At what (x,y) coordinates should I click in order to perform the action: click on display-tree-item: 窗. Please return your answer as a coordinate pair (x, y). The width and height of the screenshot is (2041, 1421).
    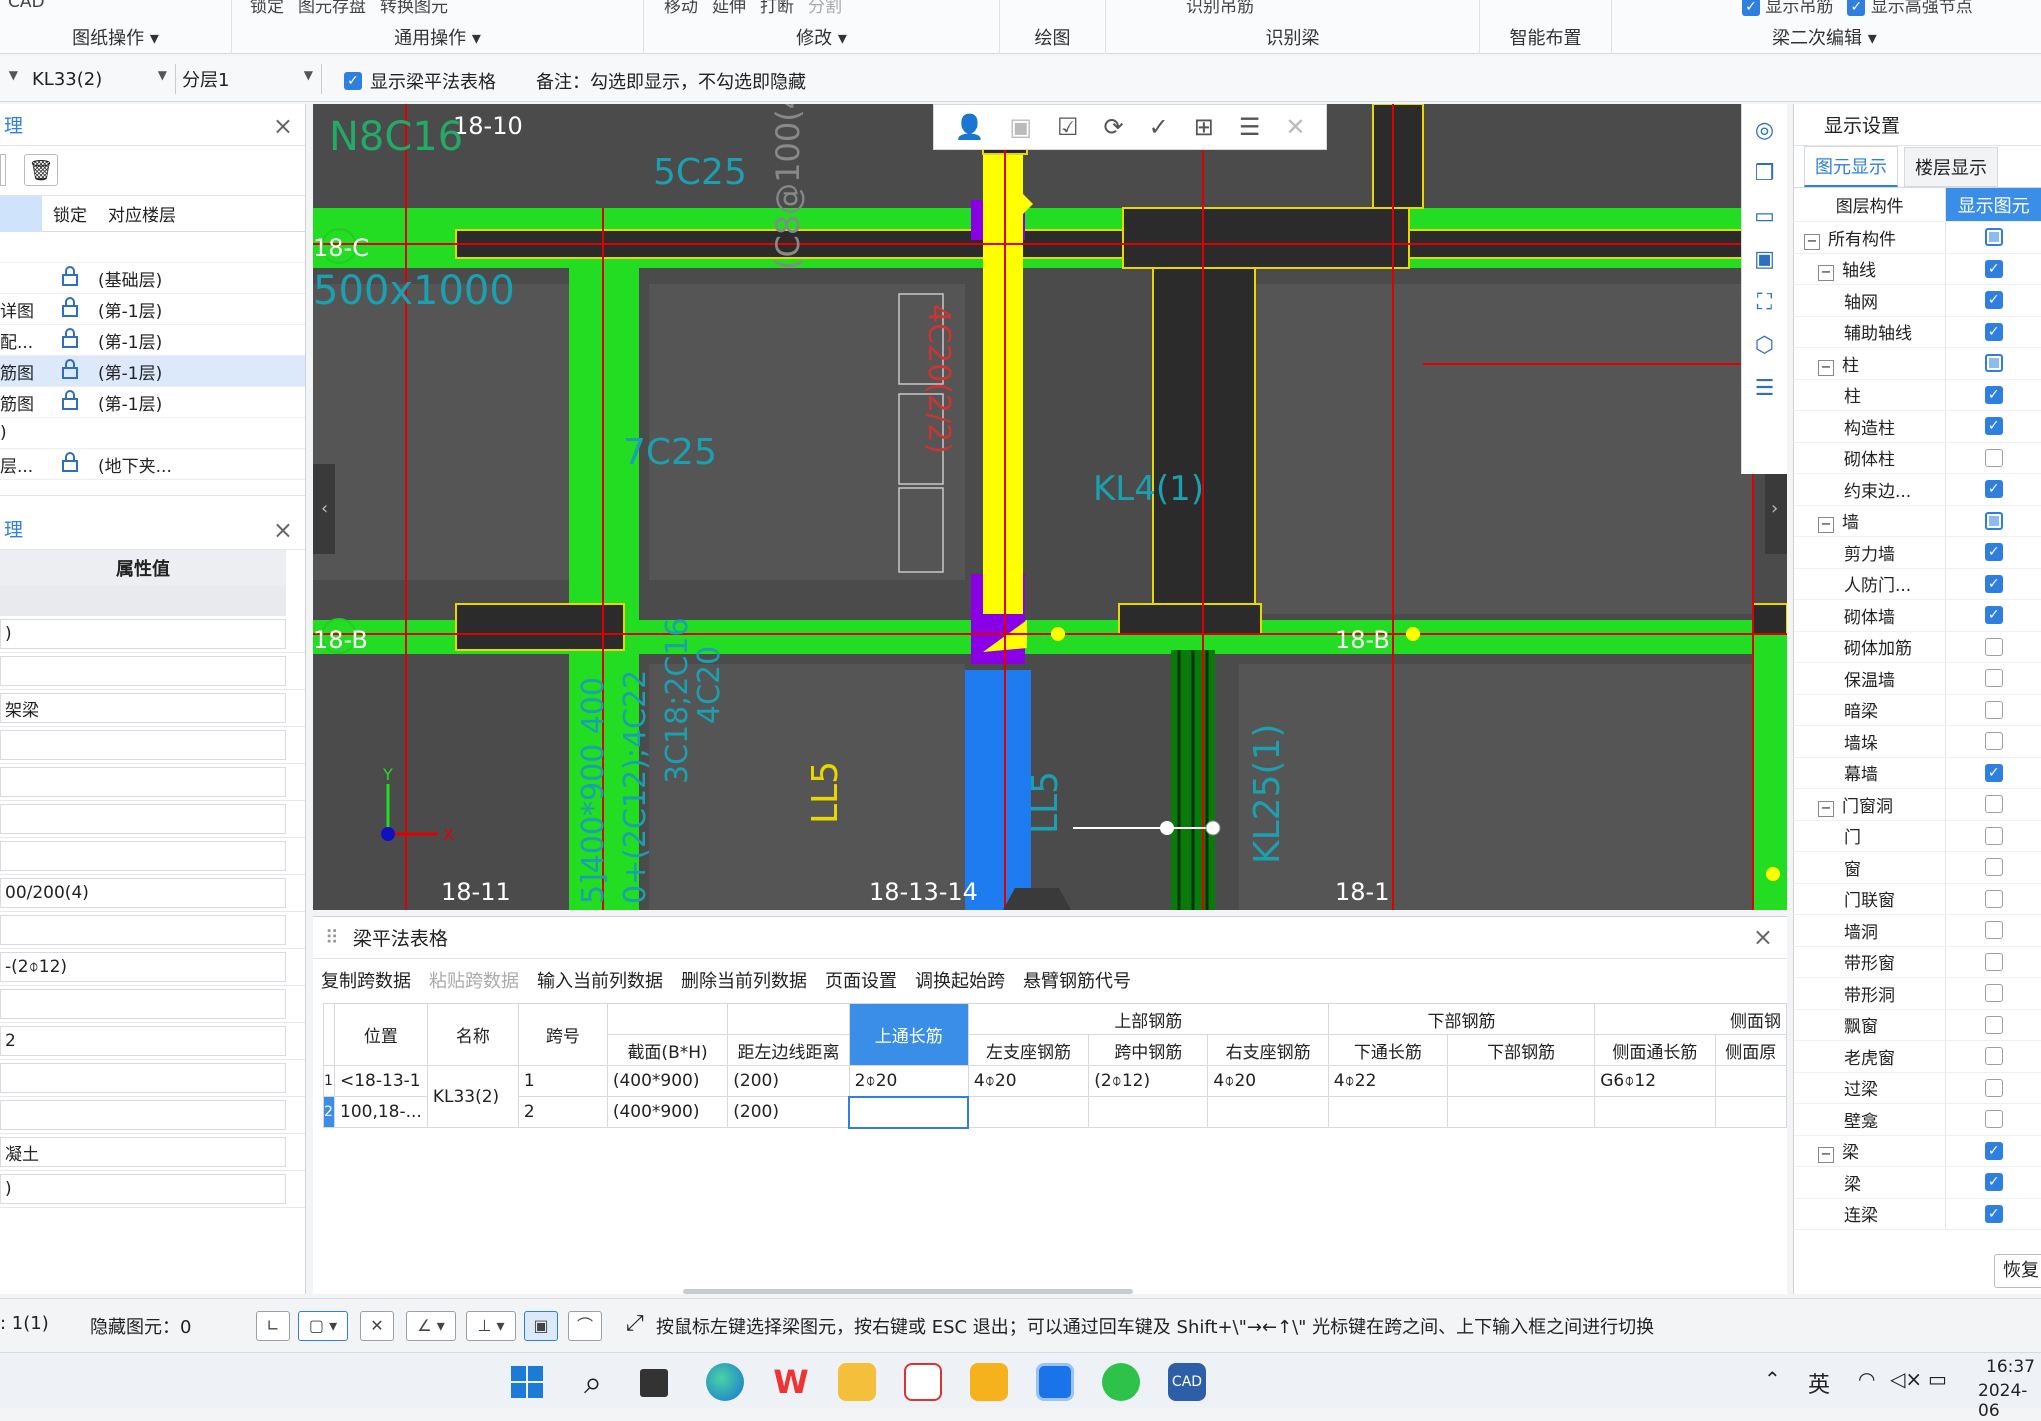
    Looking at the image, I should click on (1917, 868).